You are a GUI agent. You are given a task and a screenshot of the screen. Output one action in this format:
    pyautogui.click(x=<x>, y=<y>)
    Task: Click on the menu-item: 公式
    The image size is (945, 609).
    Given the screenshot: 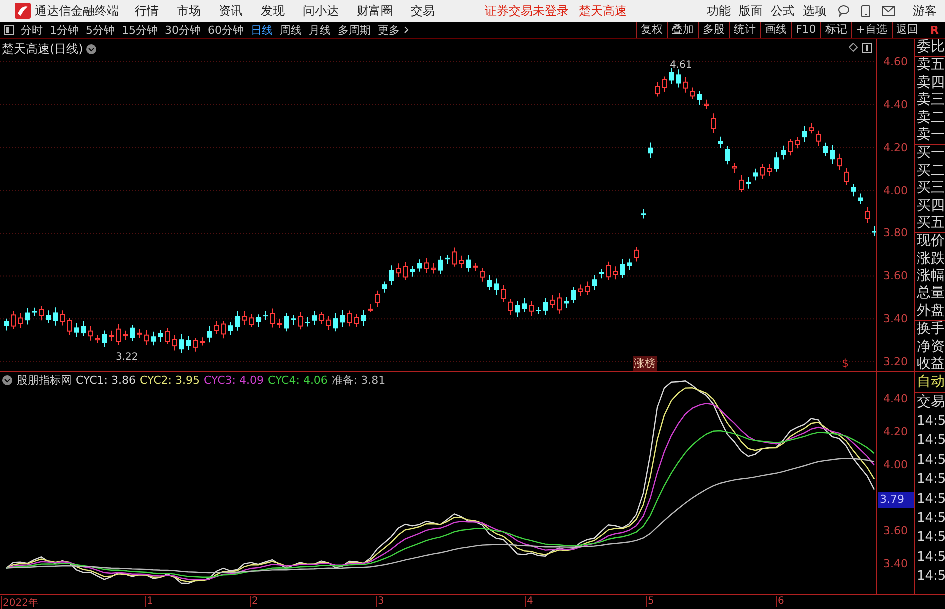 What is the action you would take?
    pyautogui.click(x=783, y=11)
    